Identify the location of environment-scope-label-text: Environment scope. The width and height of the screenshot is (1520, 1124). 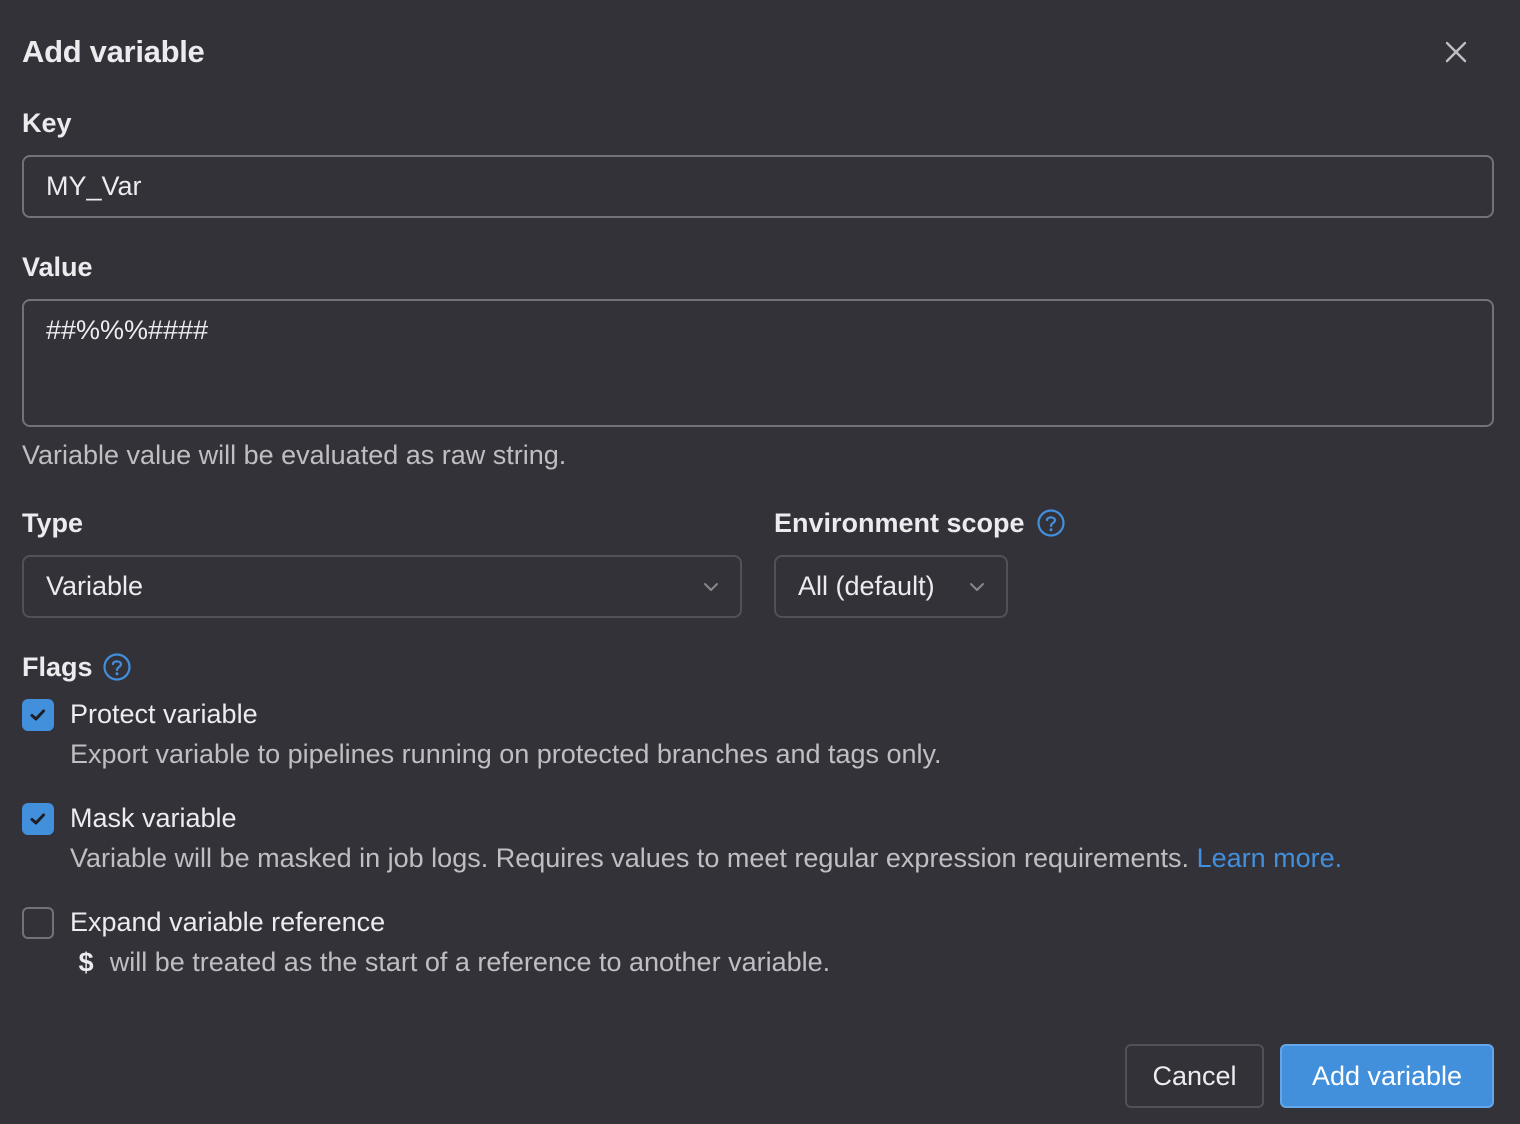
(899, 523).